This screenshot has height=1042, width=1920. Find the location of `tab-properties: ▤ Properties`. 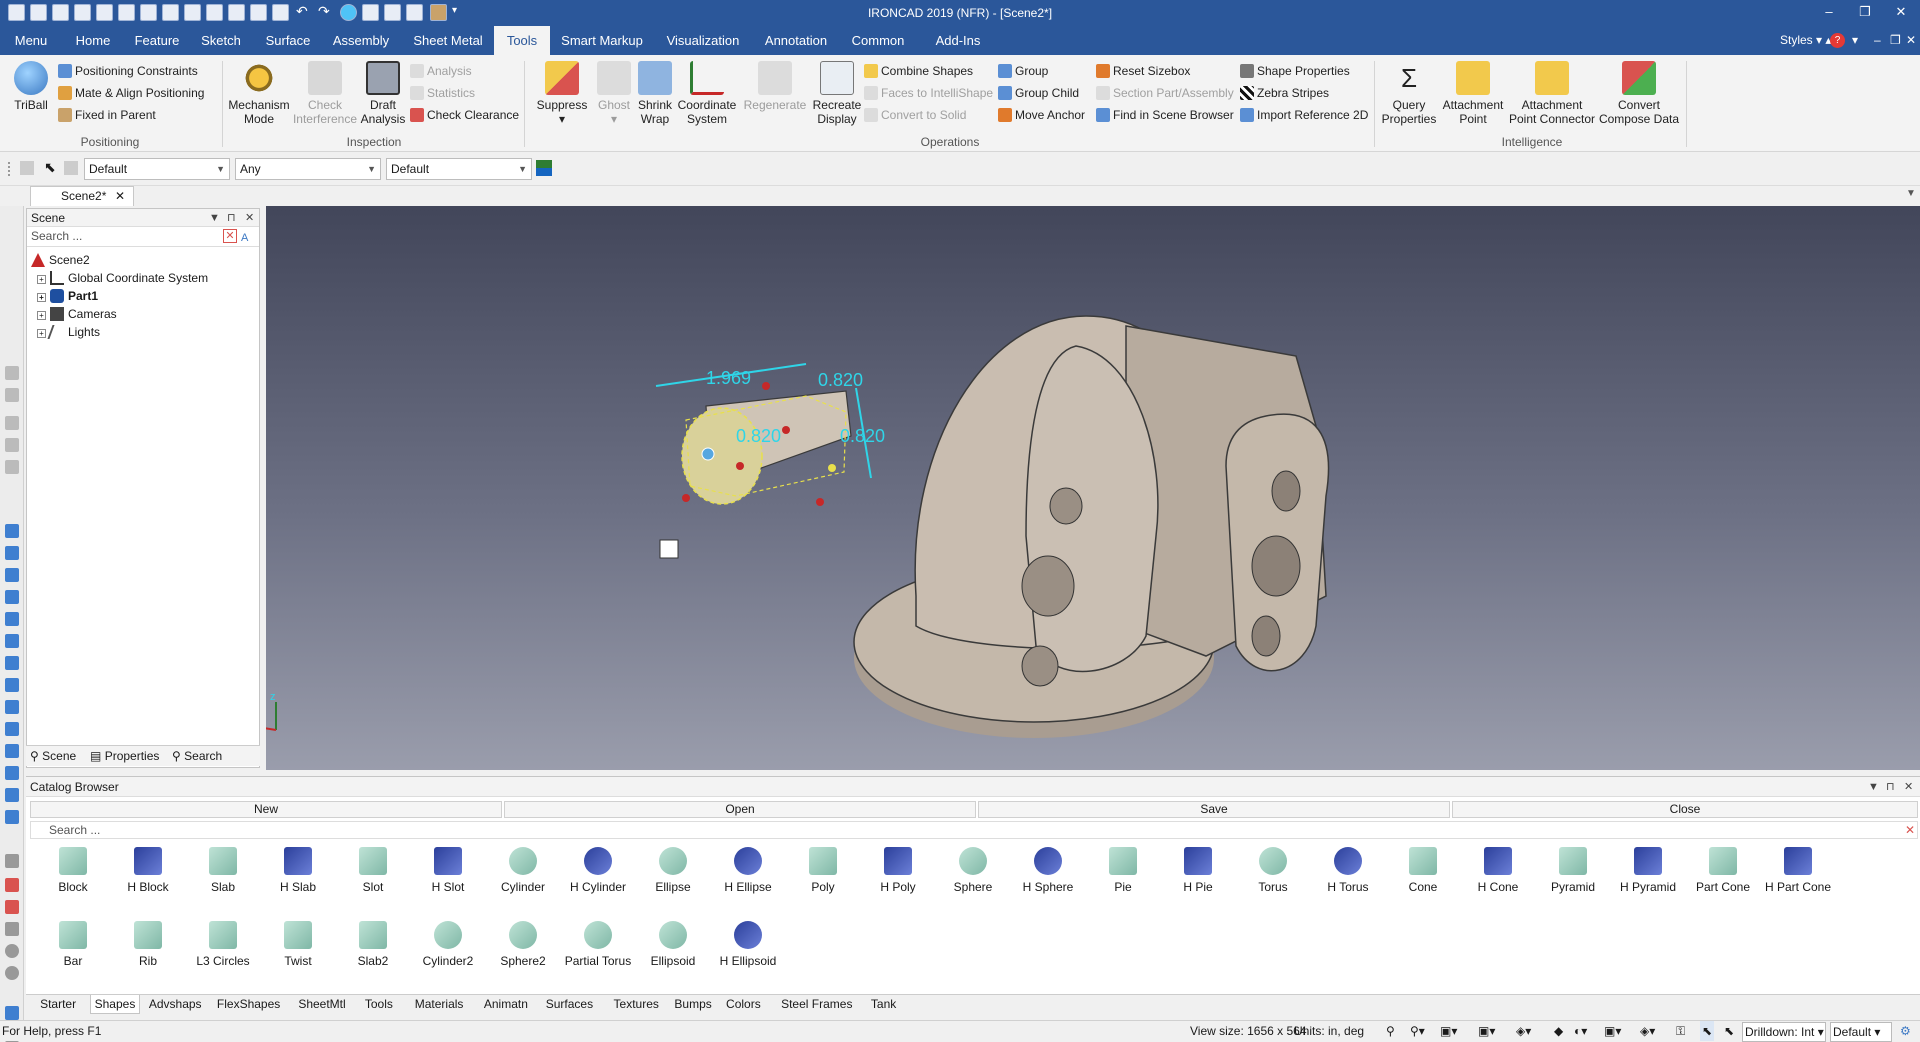

tab-properties: ▤ Properties is located at coordinates (124, 756).